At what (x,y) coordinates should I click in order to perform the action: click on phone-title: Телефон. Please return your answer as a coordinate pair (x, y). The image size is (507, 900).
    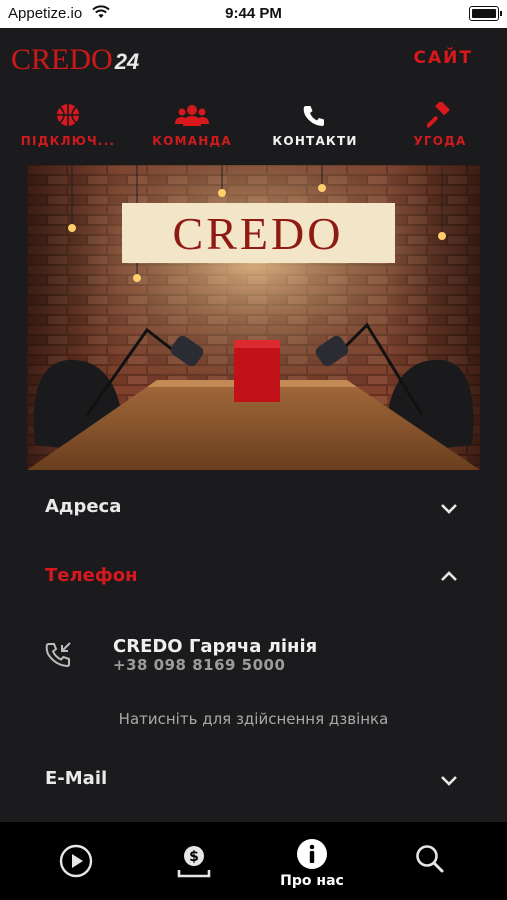
    Looking at the image, I should click on (91, 575).